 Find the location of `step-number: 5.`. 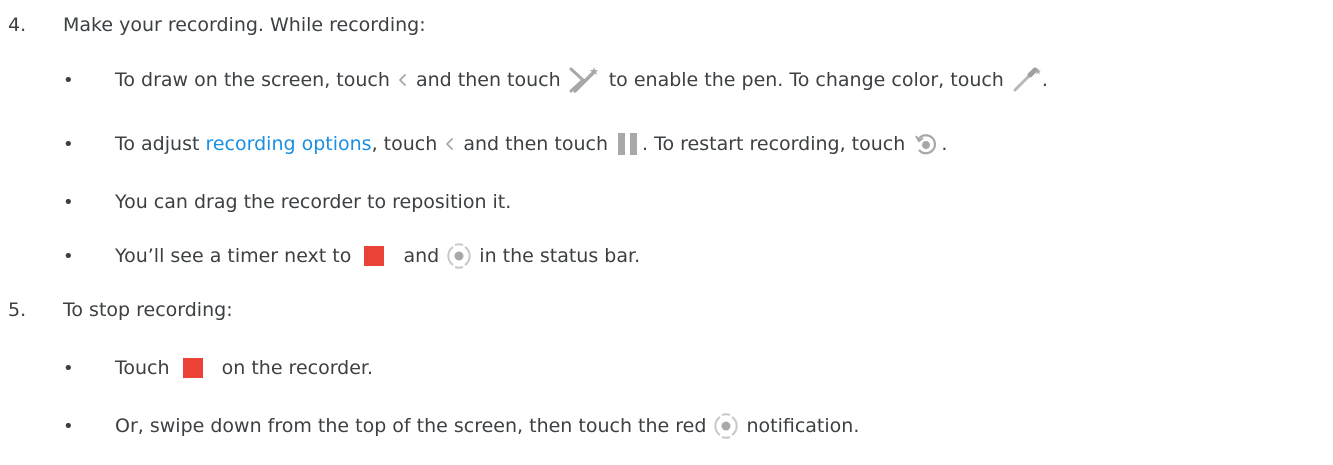

step-number: 5. is located at coordinates (17, 310).